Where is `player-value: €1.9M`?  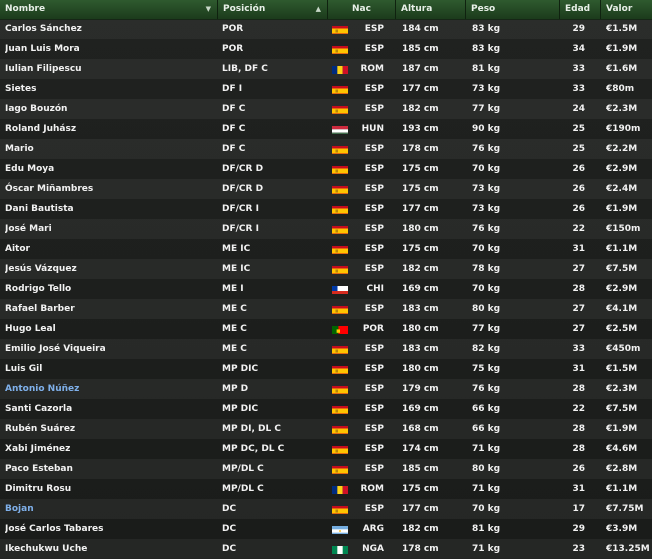
player-value: €1.9M is located at coordinates (622, 429).